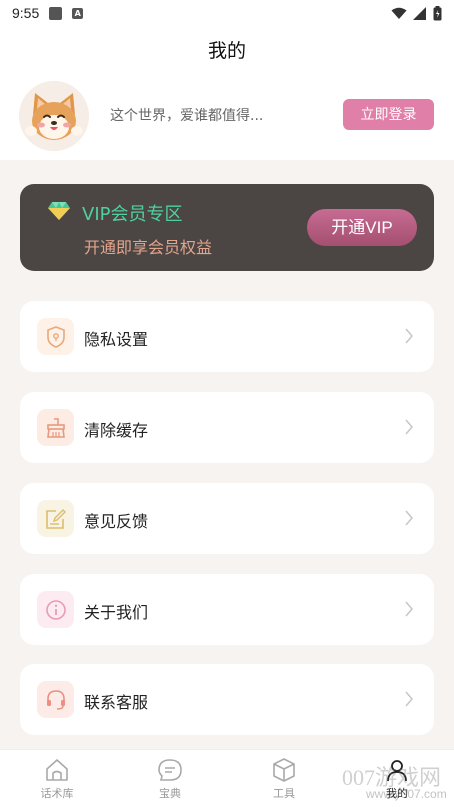 Image resolution: width=454 pixels, height=807 pixels. What do you see at coordinates (78, 13) in the screenshot?
I see `notification-a-icon: A` at bounding box center [78, 13].